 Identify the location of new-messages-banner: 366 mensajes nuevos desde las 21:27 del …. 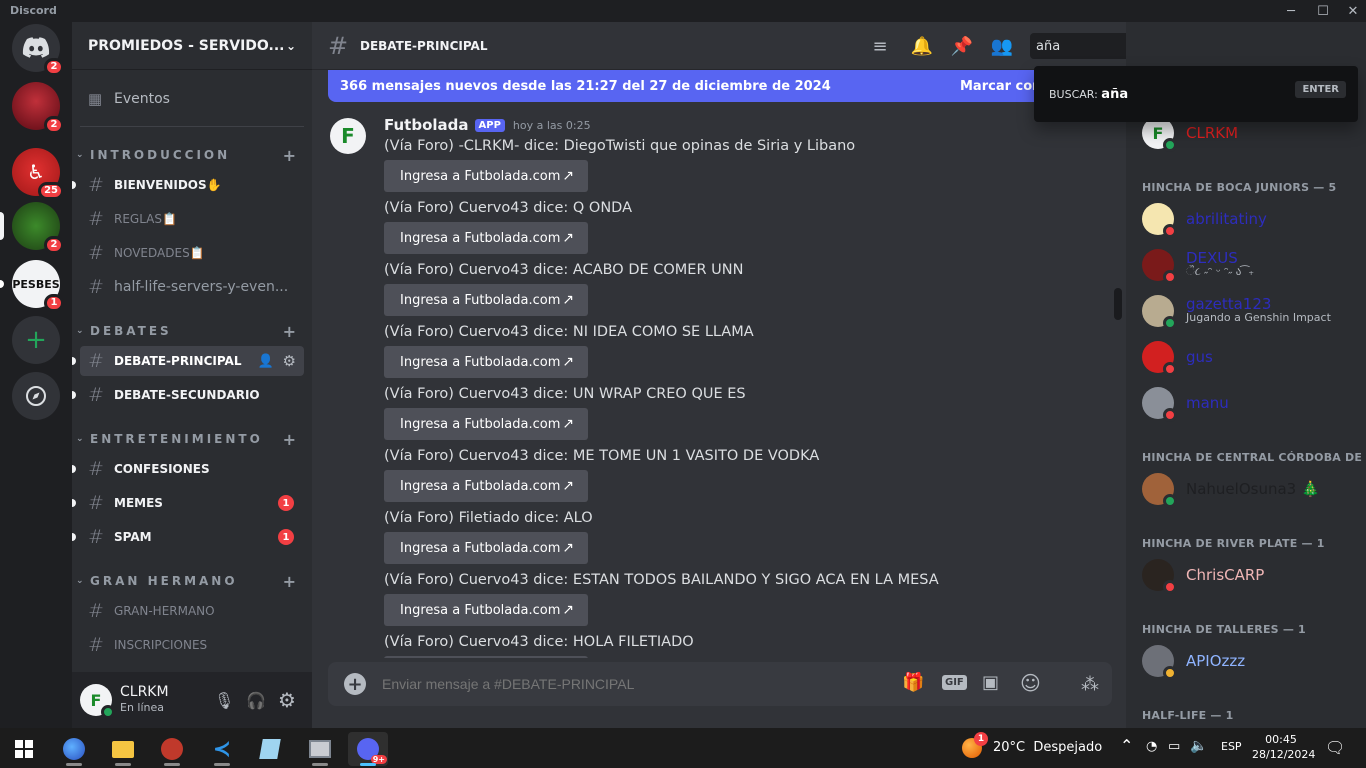
(723, 86).